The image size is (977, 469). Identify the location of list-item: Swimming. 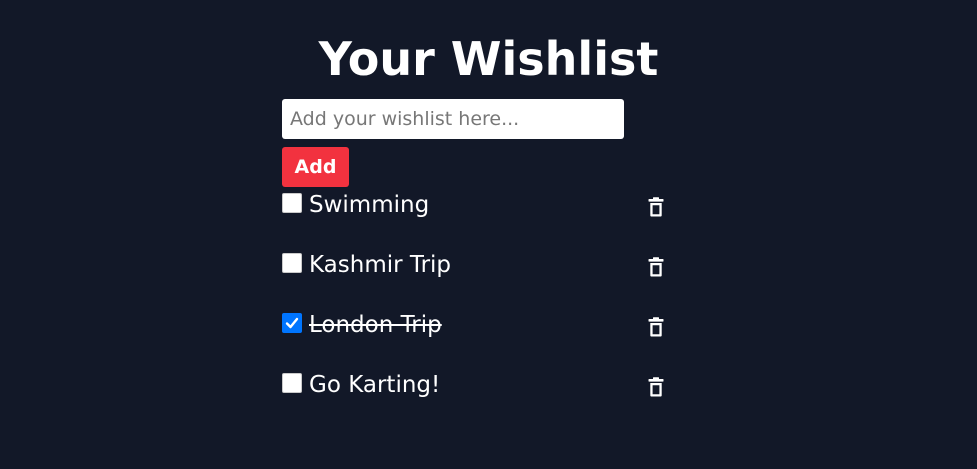
(482, 220).